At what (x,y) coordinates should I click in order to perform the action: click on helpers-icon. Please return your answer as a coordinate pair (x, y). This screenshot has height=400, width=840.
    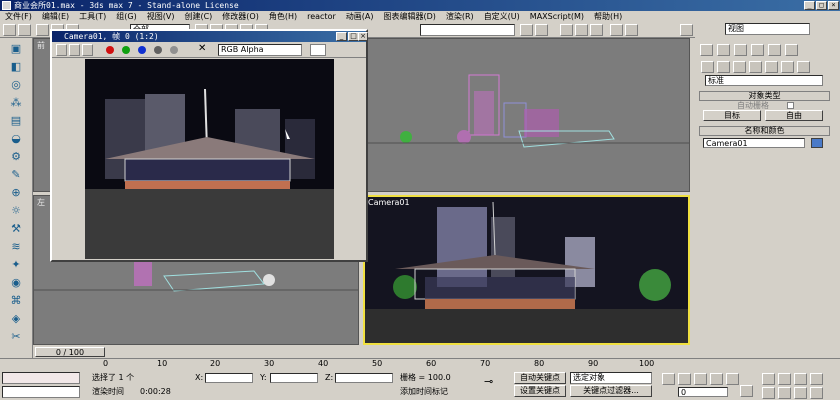
    Looking at the image, I should click on (771, 67).